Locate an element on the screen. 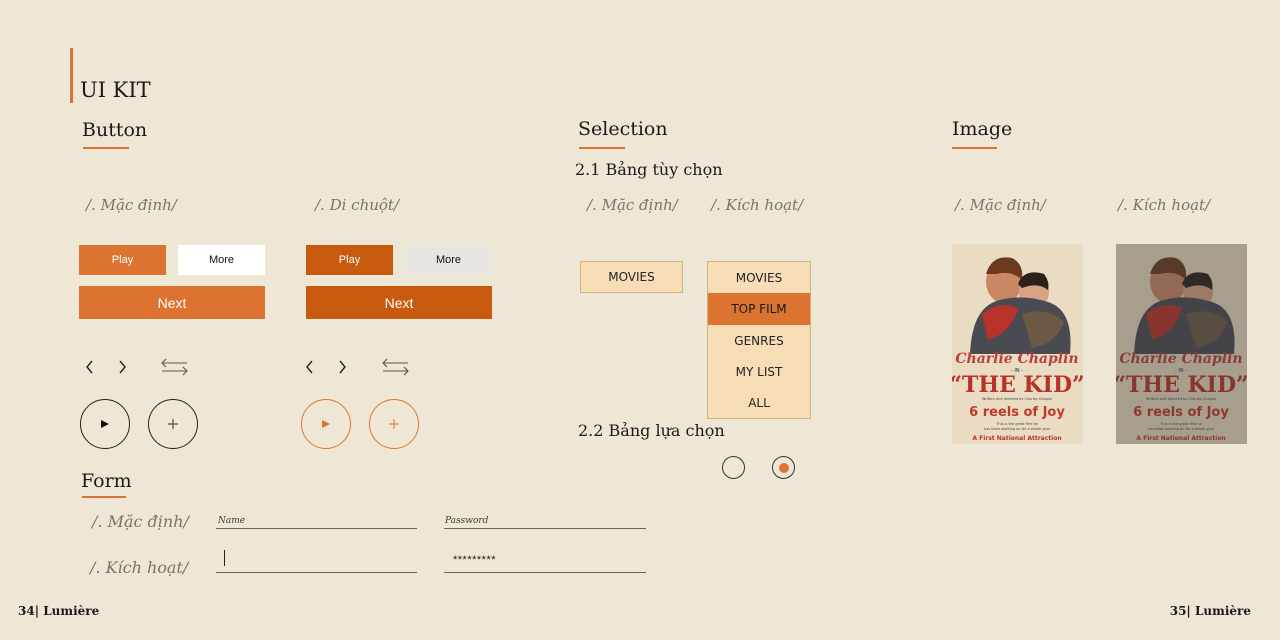 This screenshot has height=640, width=1280. menu-item-movies: MOVIES is located at coordinates (759, 277).